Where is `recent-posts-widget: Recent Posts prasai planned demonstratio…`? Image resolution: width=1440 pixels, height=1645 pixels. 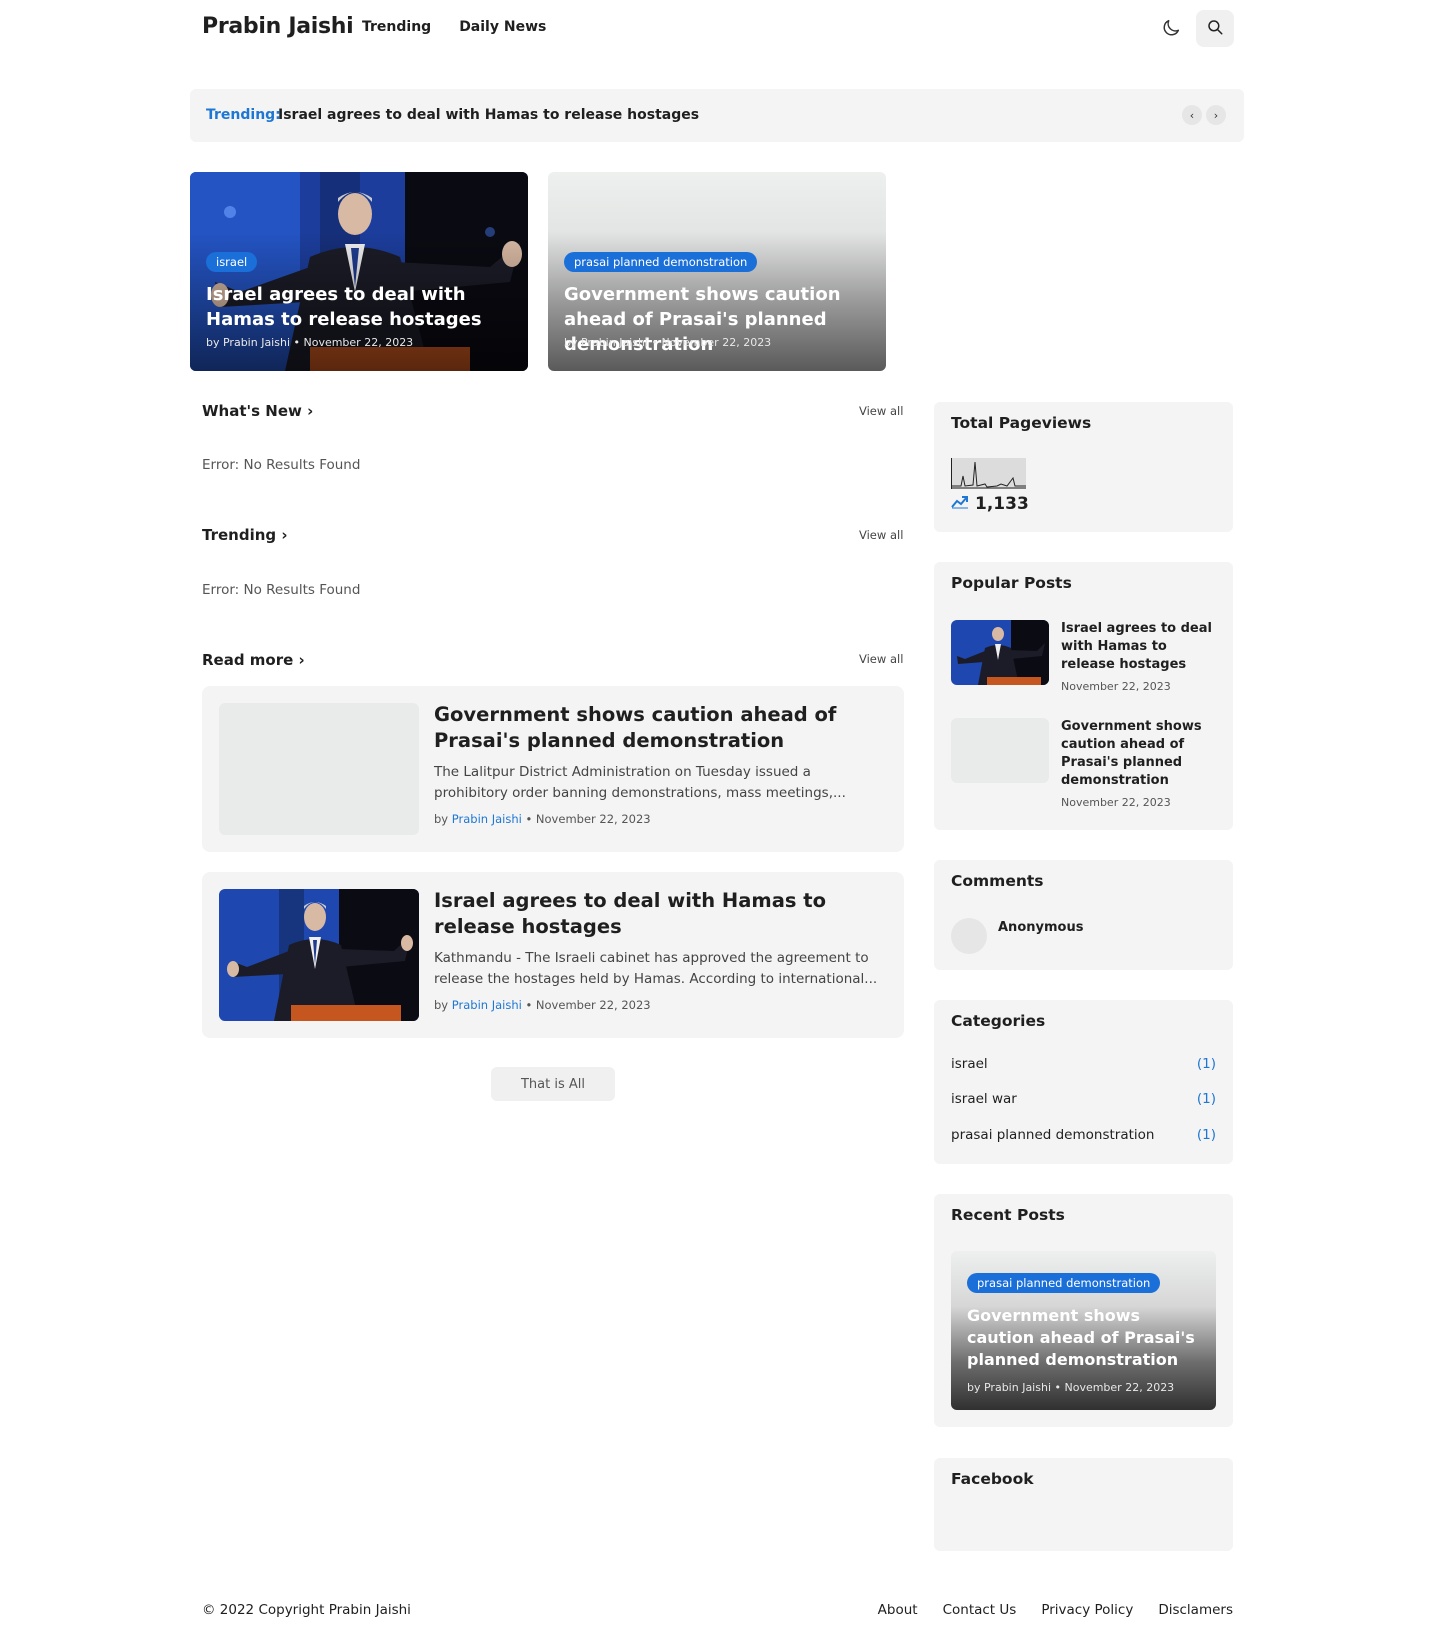
recent-posts-widget: Recent Posts prasai planned demonstratio… is located at coordinates (1083, 1310).